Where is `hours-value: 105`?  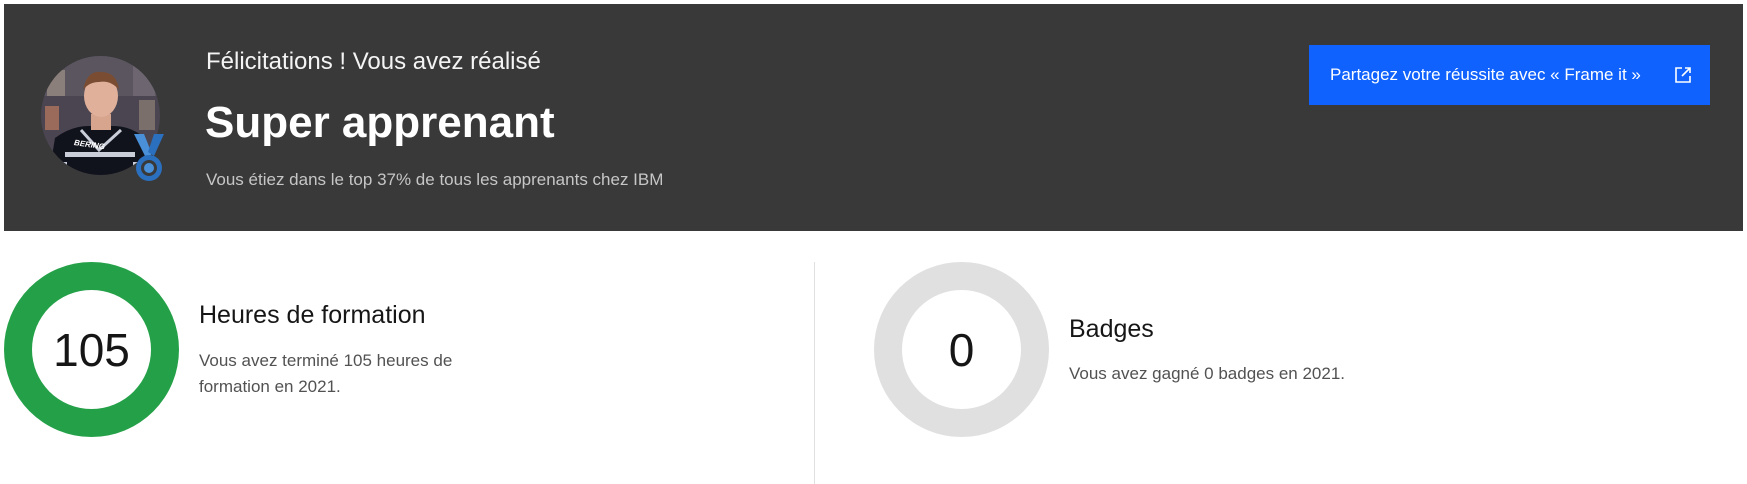 hours-value: 105 is located at coordinates (91, 349).